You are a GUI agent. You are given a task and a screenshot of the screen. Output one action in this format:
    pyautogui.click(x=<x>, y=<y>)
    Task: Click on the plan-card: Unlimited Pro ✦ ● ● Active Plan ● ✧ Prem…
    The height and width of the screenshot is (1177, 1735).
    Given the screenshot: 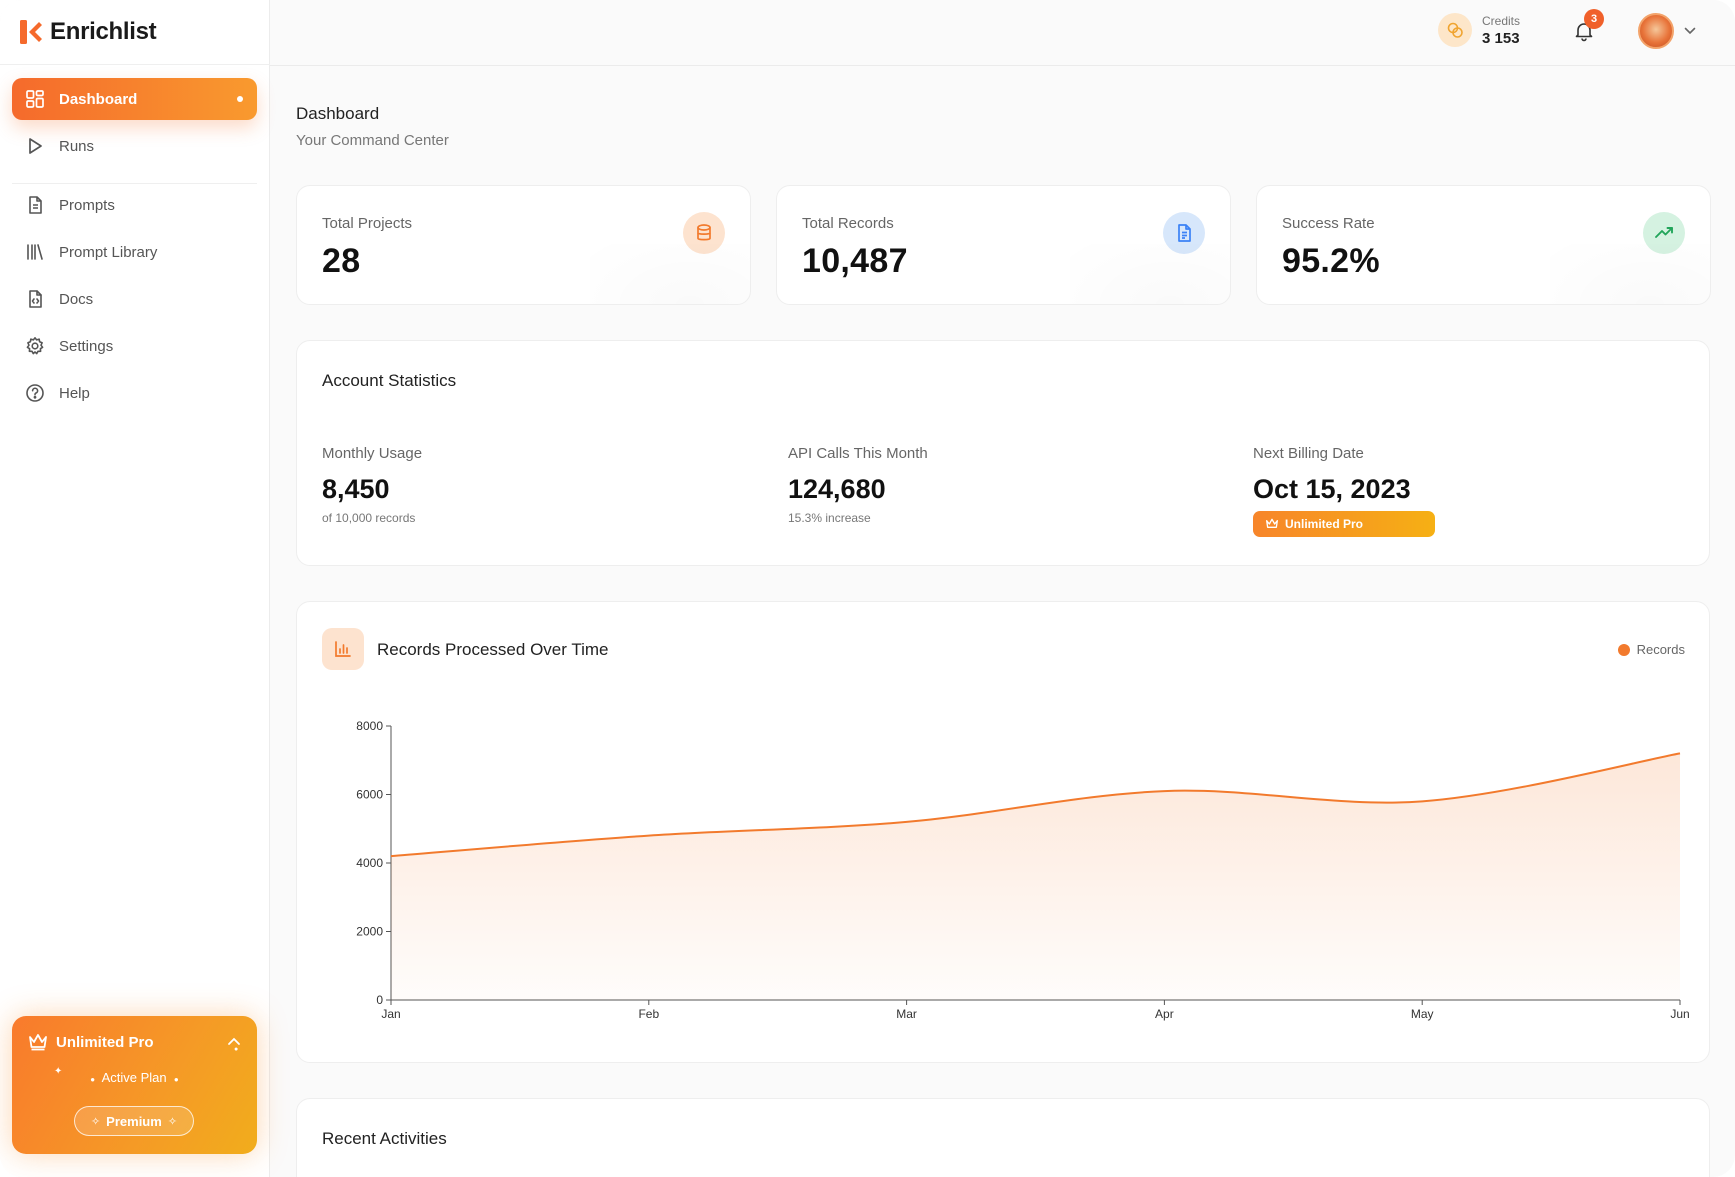 What is the action you would take?
    pyautogui.click(x=134, y=1085)
    